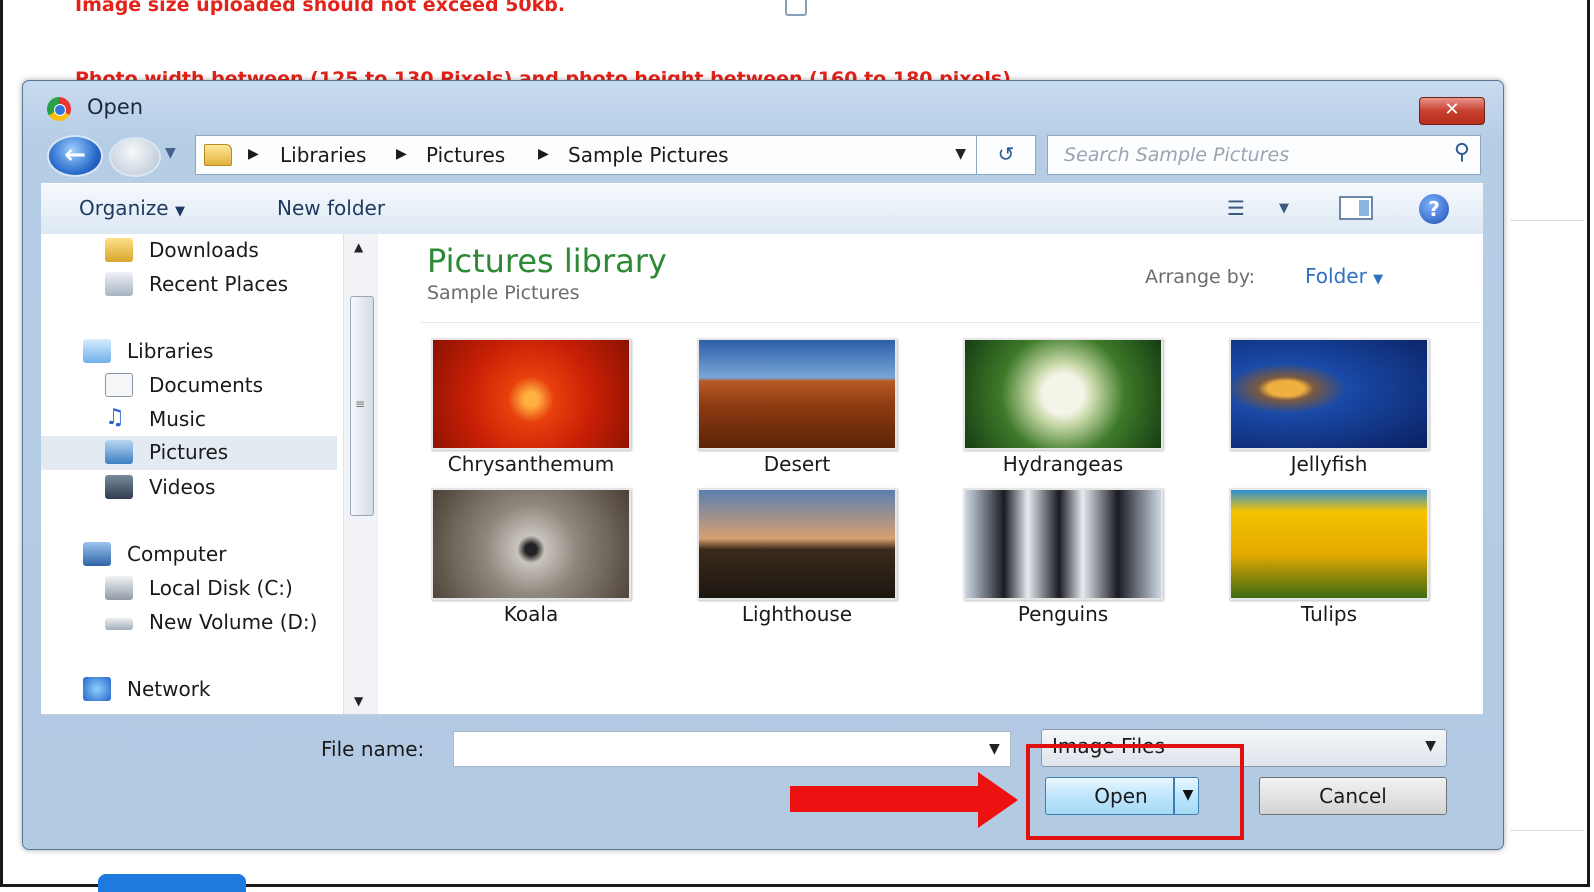  Describe the element at coordinates (170, 153) in the screenshot. I see `recent-locations-dropdown-icon: ▼` at that location.